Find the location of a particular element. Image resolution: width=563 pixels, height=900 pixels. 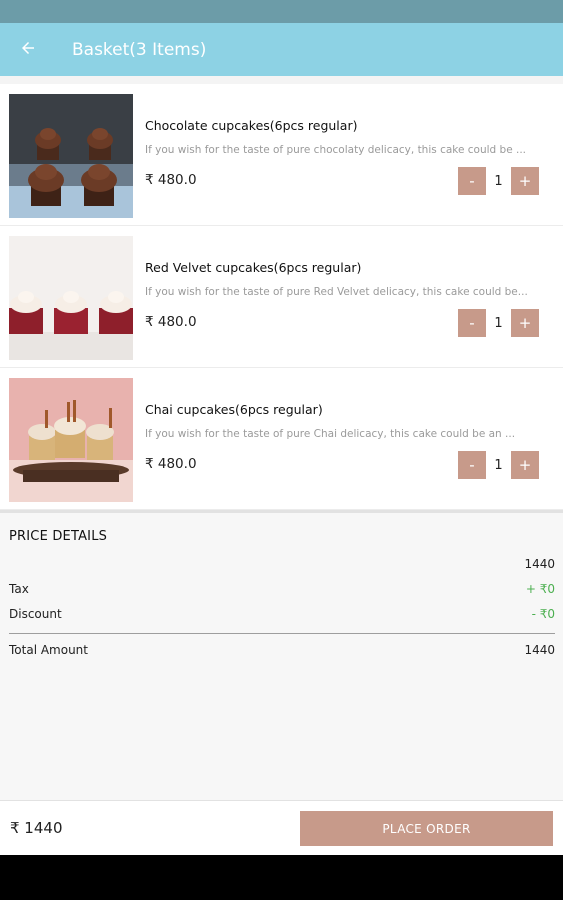

back-button is located at coordinates (28, 49).